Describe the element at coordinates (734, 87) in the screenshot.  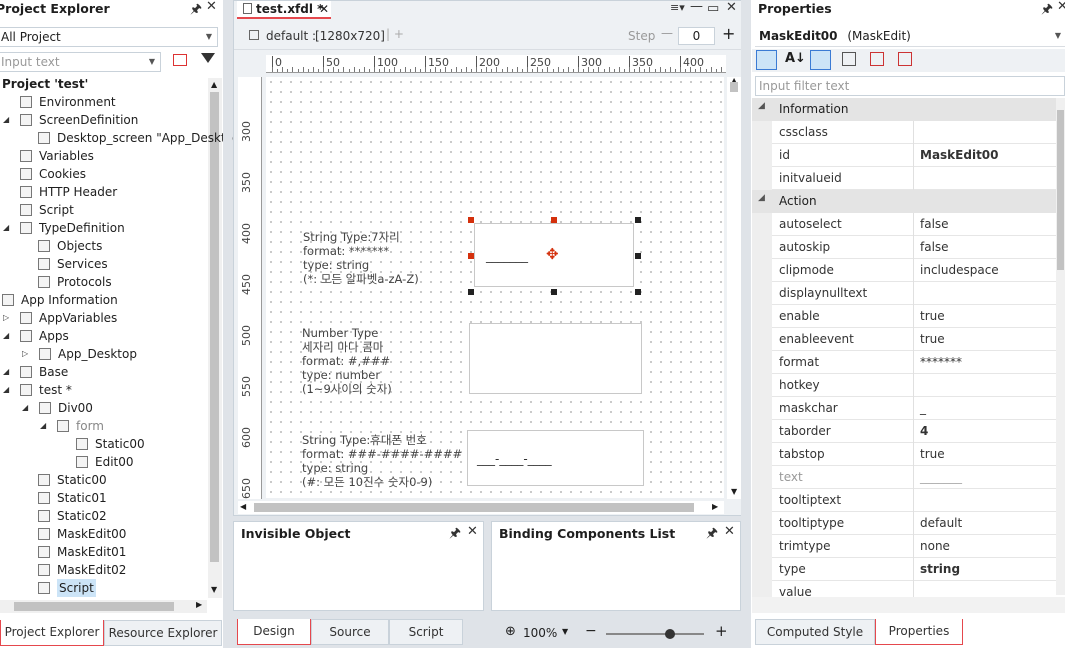
I see `canvas-vscroll-thumb` at that location.